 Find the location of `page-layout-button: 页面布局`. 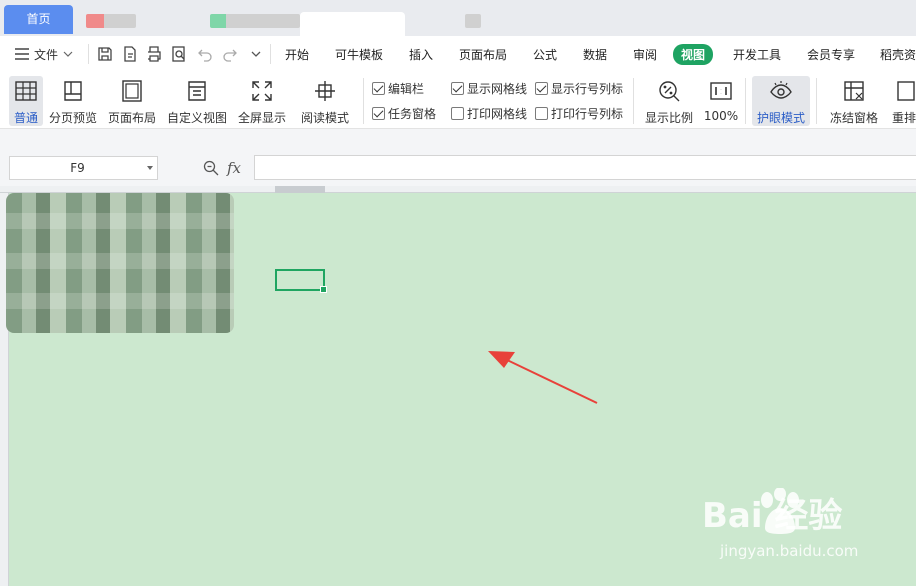

page-layout-button: 页面布局 is located at coordinates (132, 101).